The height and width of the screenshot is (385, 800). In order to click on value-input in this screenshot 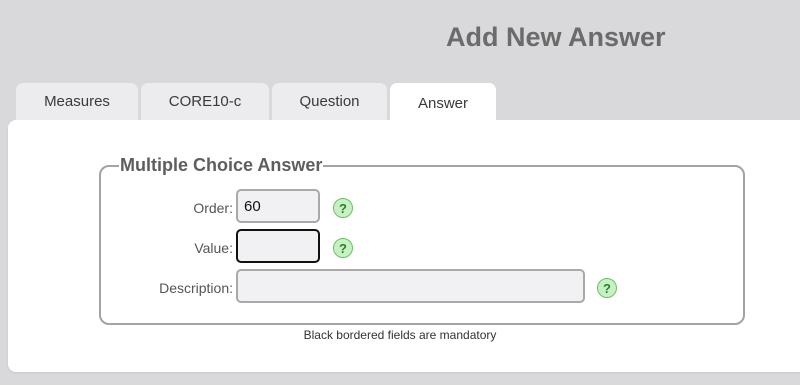, I will do `click(278, 246)`.